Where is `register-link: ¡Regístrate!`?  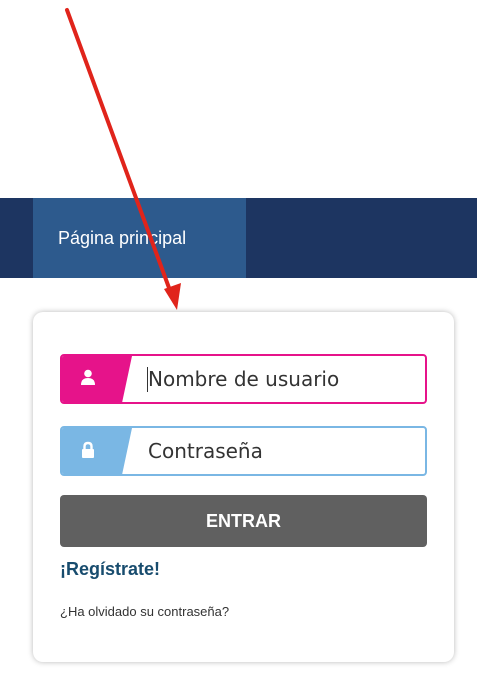 register-link: ¡Regístrate! is located at coordinates (110, 569).